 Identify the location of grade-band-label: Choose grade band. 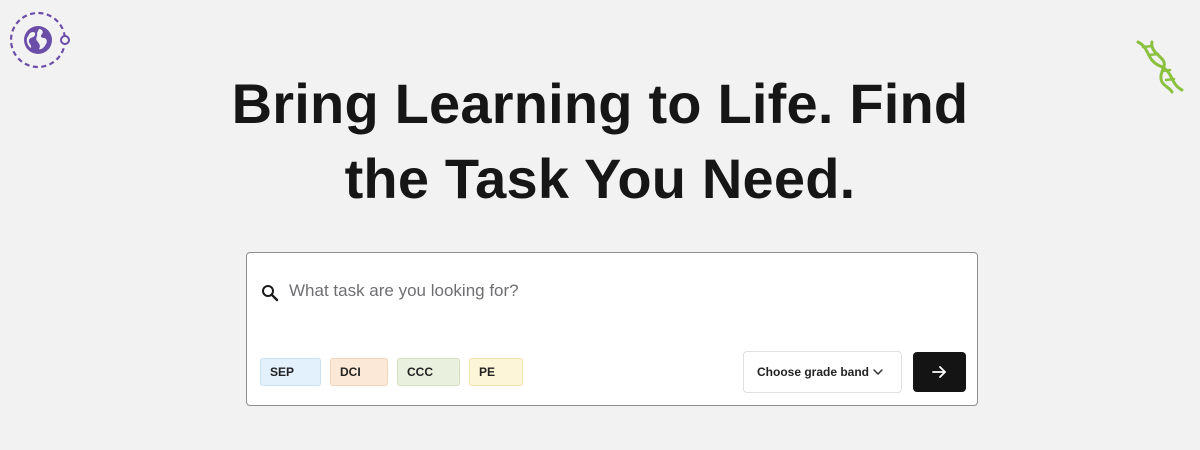
(813, 372).